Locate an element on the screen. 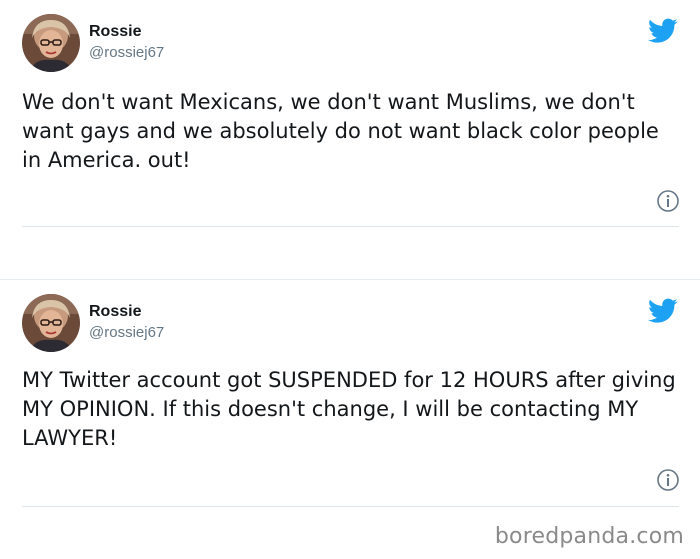 The image size is (700, 559). watermark: boredpanda.com is located at coordinates (589, 536).